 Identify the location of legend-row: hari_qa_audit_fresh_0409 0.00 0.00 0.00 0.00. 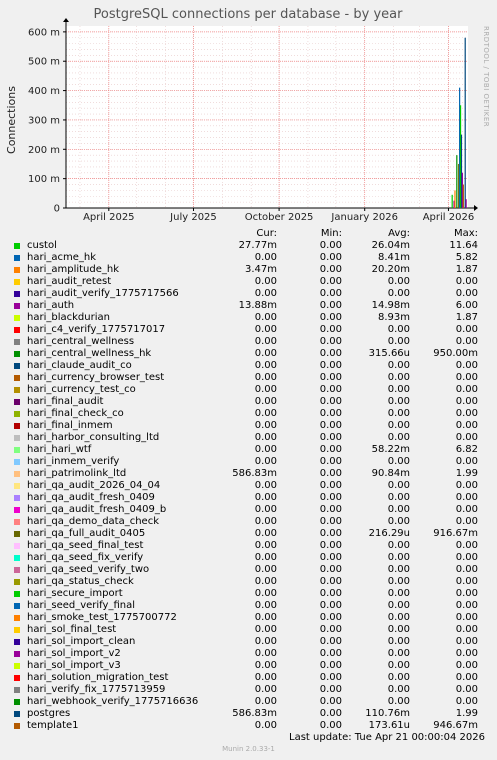
(252, 498).